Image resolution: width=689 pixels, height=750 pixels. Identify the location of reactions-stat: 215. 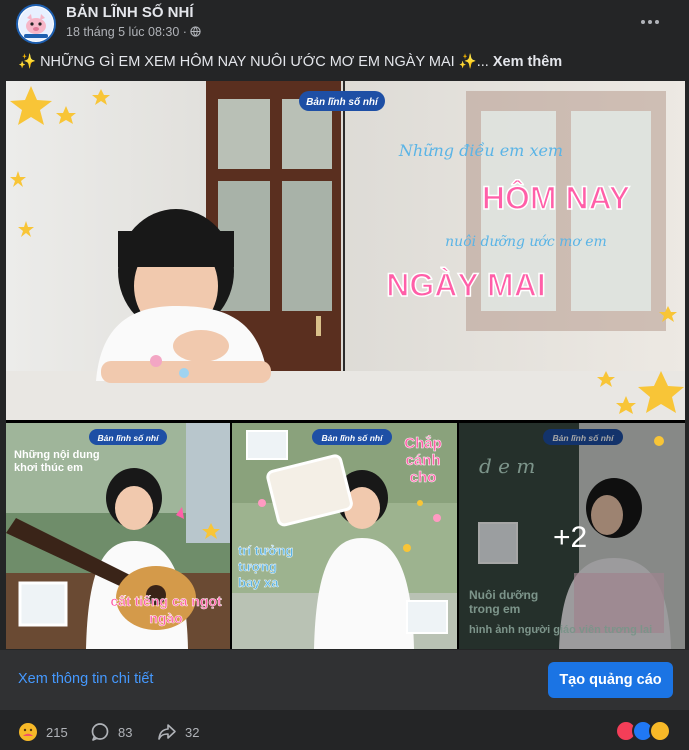
(43, 732).